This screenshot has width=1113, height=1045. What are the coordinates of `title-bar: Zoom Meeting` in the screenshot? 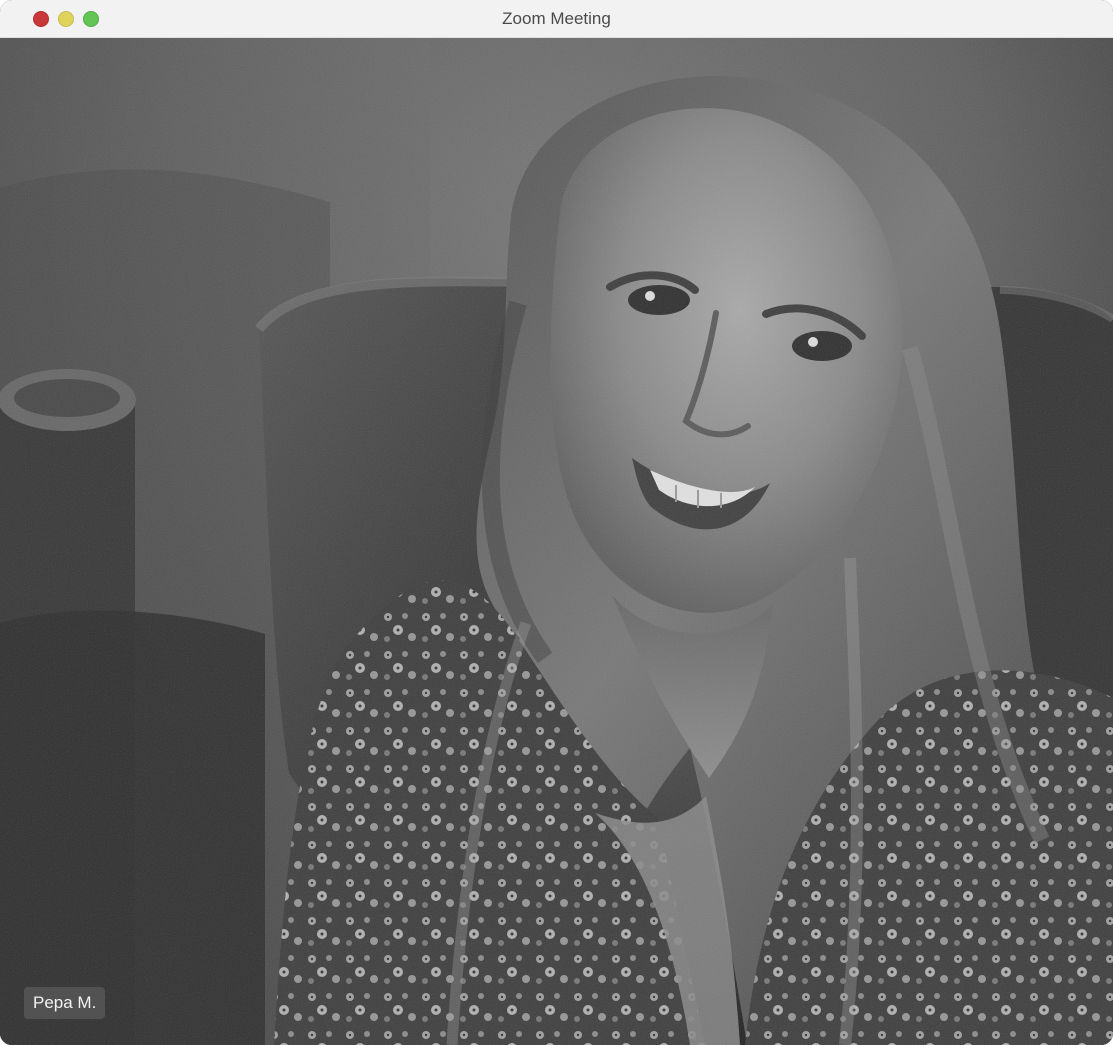 It's located at (556, 19).